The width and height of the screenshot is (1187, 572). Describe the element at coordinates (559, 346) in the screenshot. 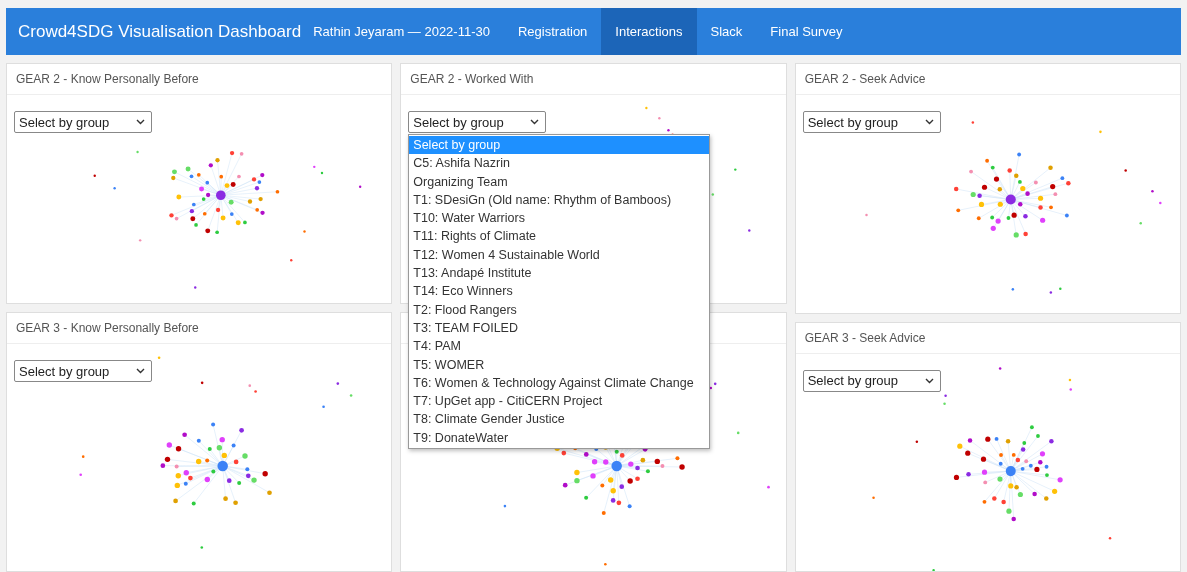

I see `dropdown-option: T4: PAM` at that location.